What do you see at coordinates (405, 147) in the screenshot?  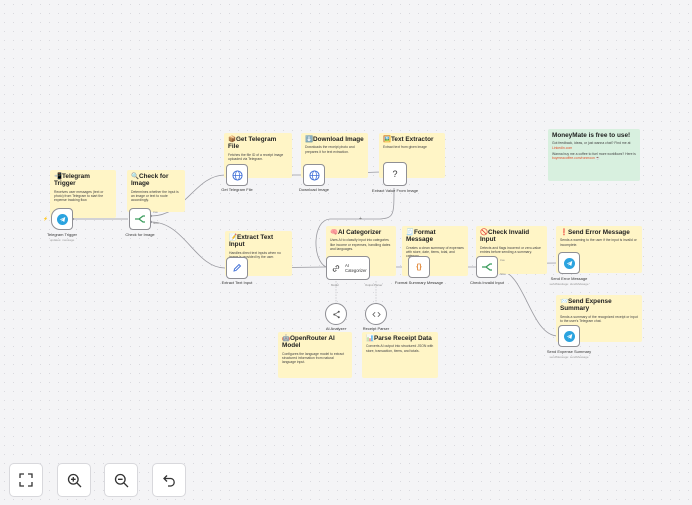 I see `note-desc: Extract text from given image` at bounding box center [405, 147].